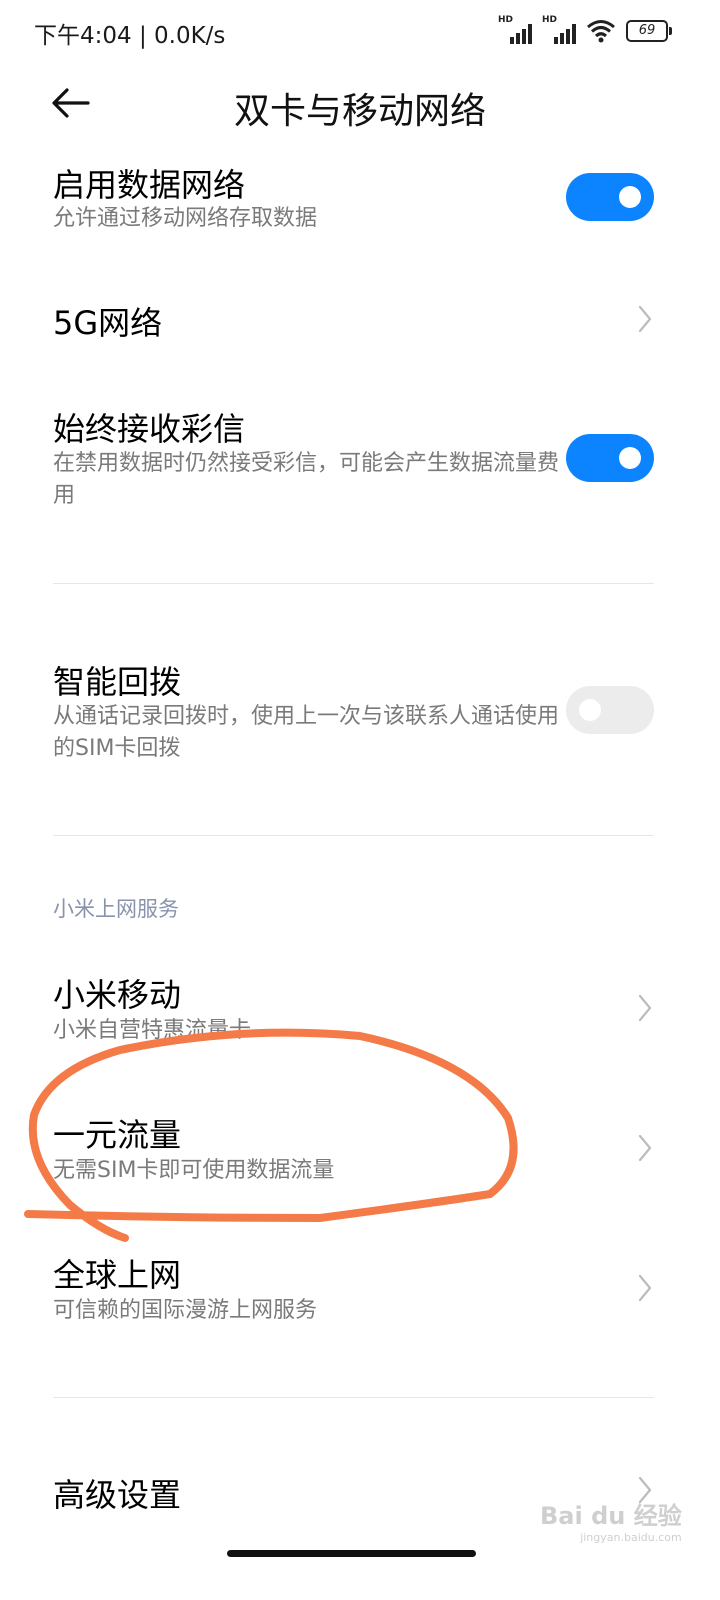 The image size is (720, 1600). I want to click on row-title: 启用数据网络, so click(149, 185).